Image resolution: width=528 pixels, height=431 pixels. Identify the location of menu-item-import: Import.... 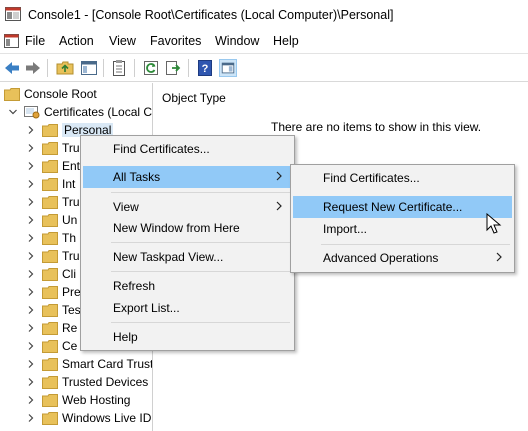
(402, 229).